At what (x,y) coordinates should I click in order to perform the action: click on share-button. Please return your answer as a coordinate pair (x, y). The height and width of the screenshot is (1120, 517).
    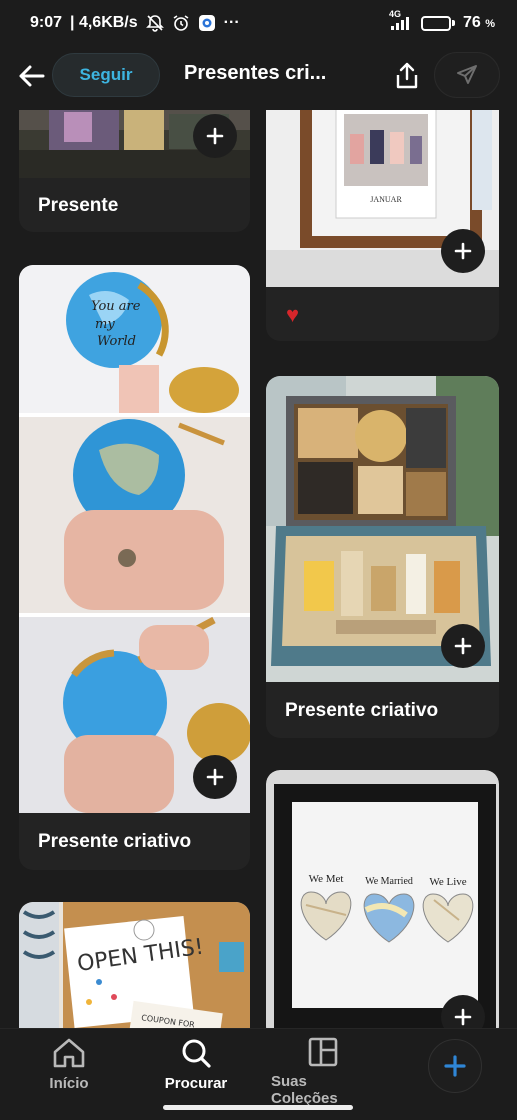
    Looking at the image, I should click on (407, 76).